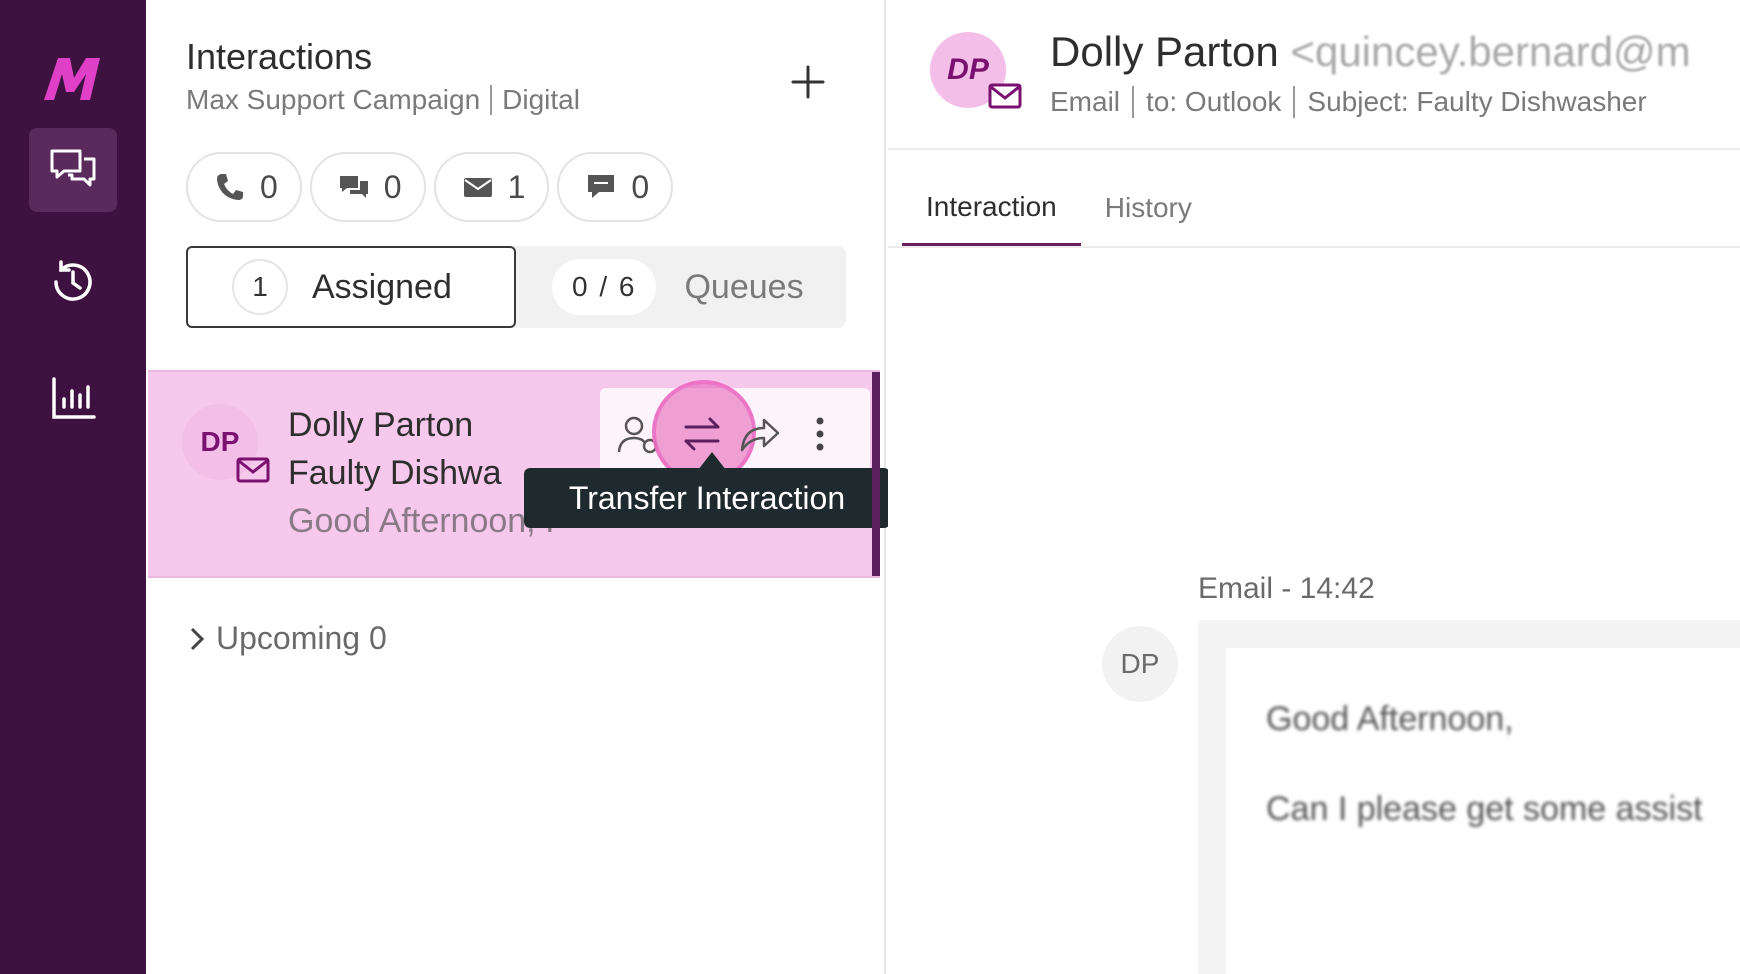 The height and width of the screenshot is (974, 1740). What do you see at coordinates (477, 187) in the screenshot?
I see `email-icon` at bounding box center [477, 187].